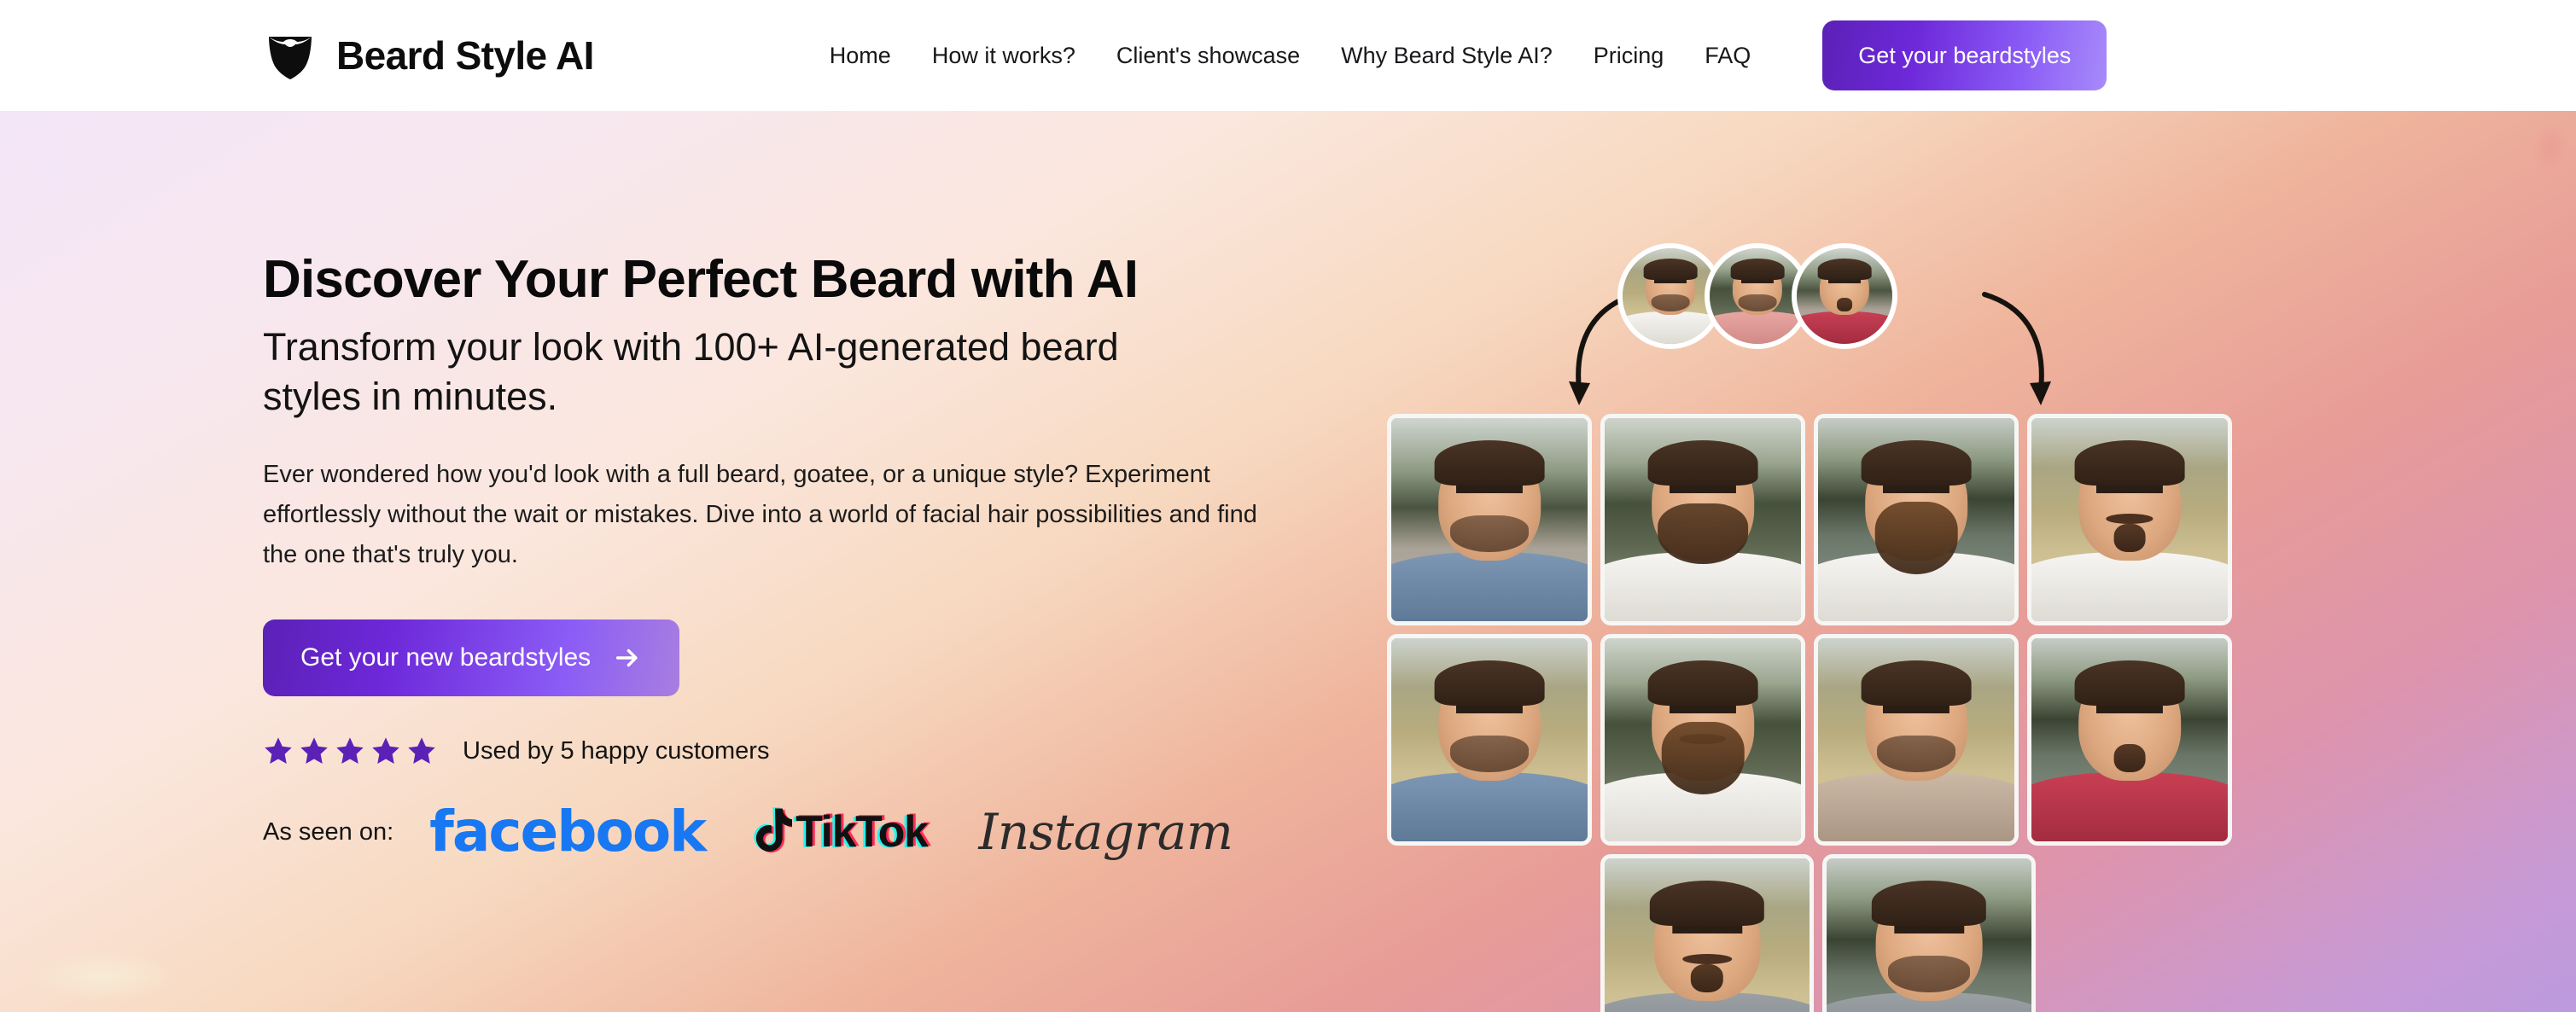  I want to click on nav-item-why-beard-style-ai: Why Beard Style AI?, so click(1446, 56).